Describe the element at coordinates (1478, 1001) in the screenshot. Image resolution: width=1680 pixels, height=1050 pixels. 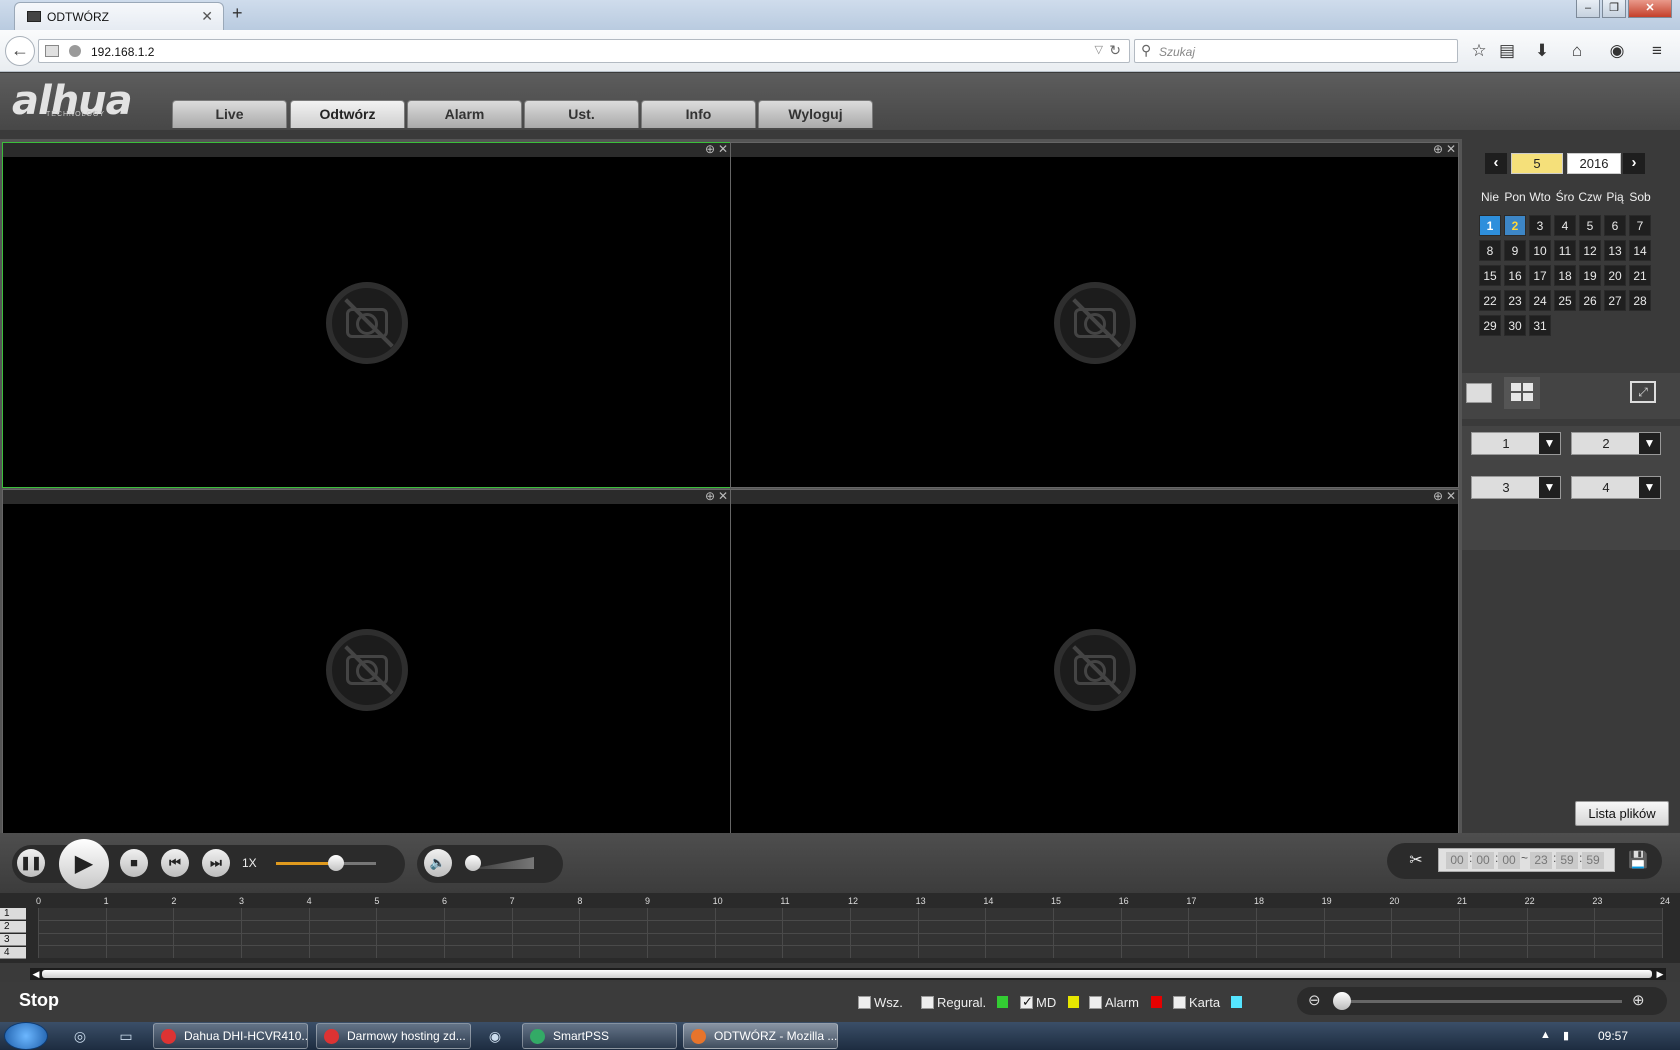
I see `zoom-slider` at that location.